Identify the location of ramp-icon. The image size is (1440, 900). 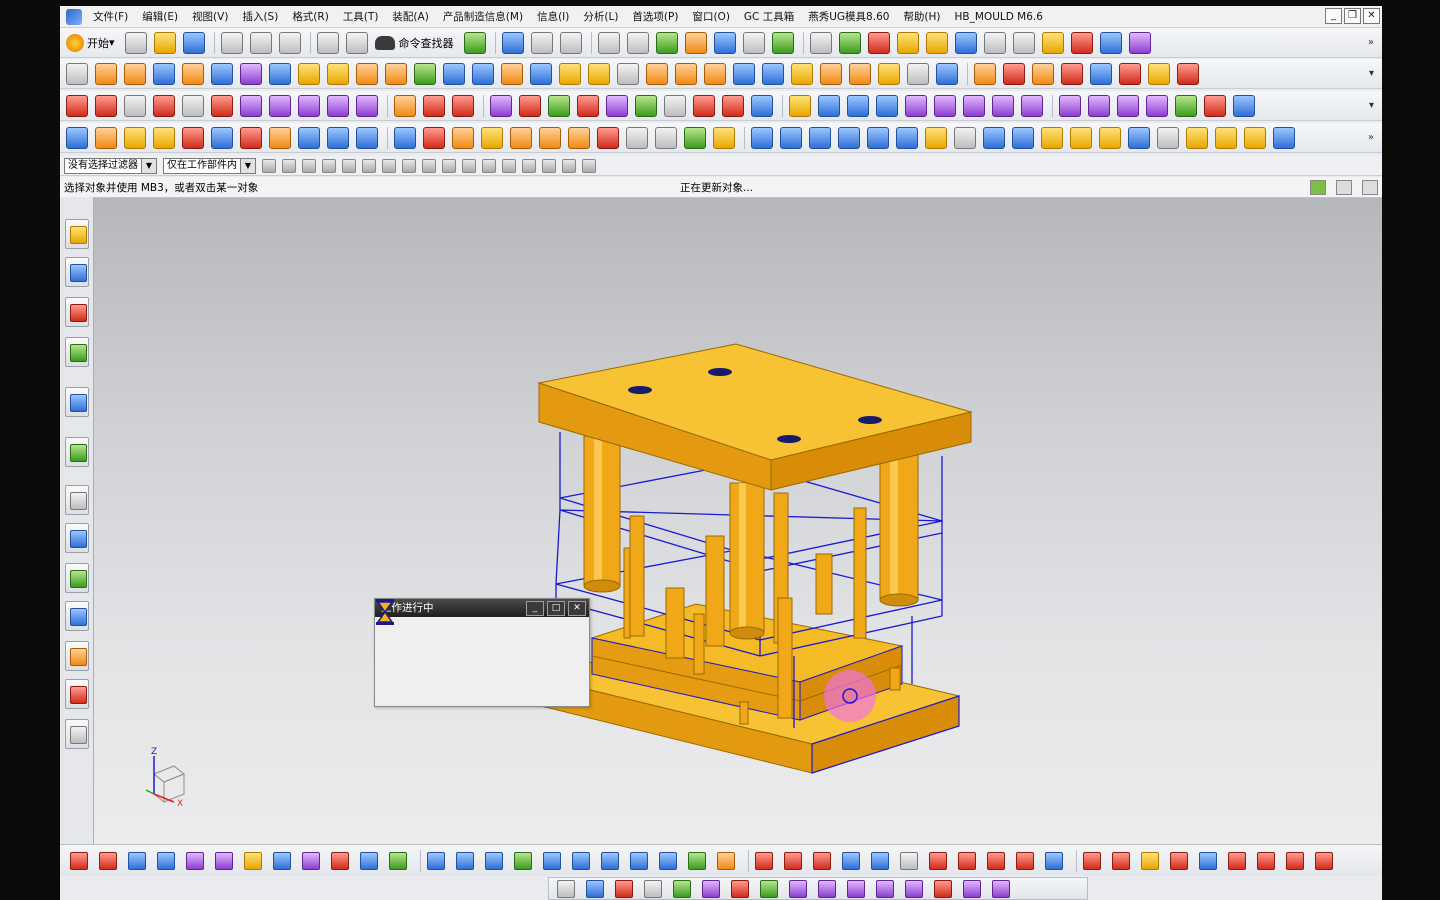
(195, 860).